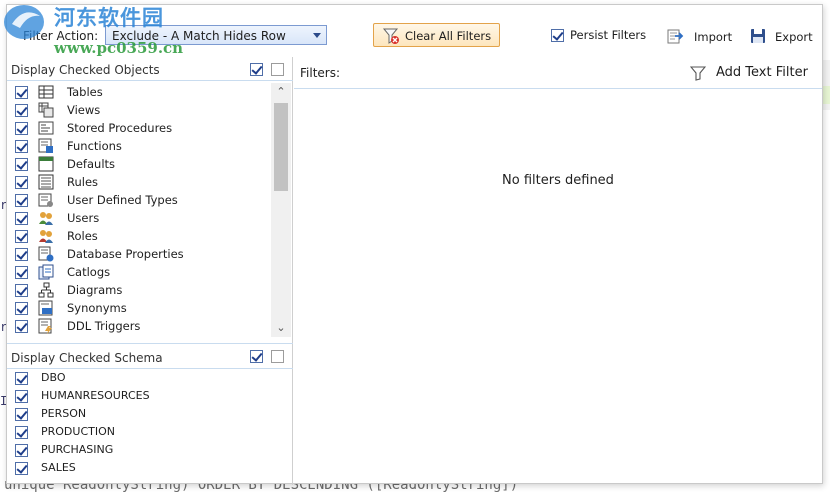  Describe the element at coordinates (45, 145) in the screenshot. I see `function-icon` at that location.